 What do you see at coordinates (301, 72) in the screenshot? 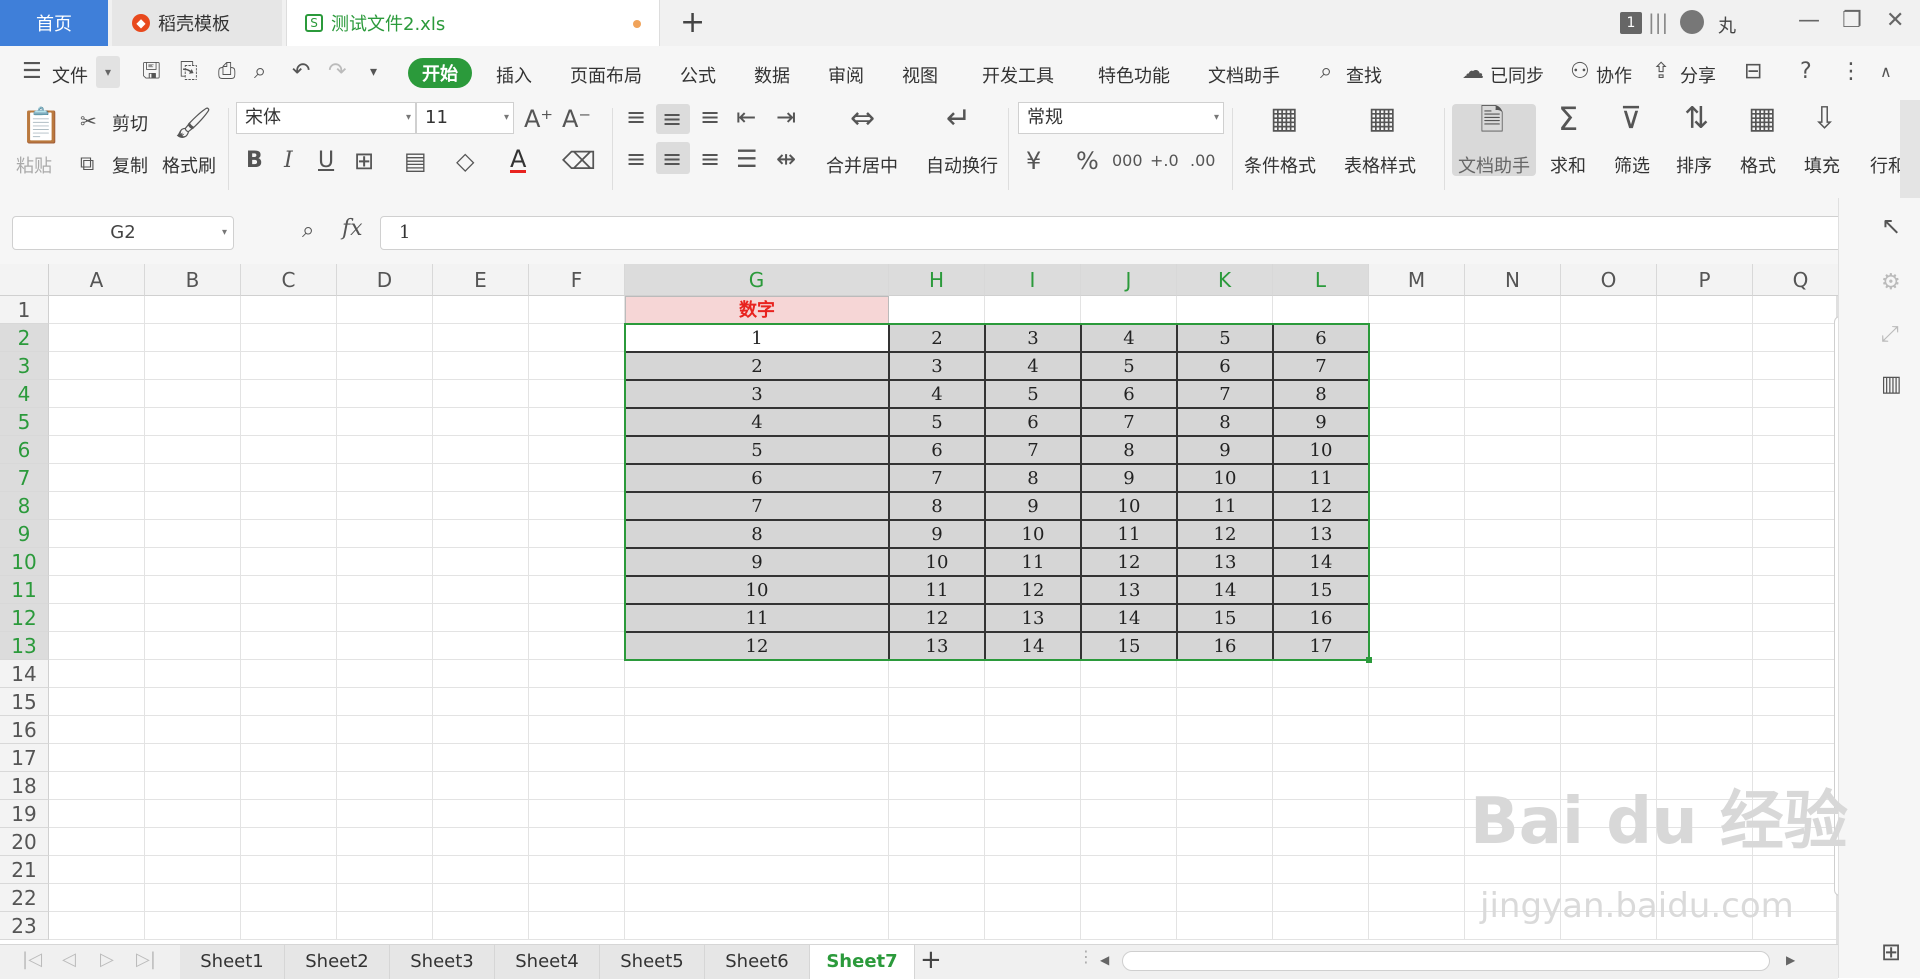
I see `undo-icon: ↶` at bounding box center [301, 72].